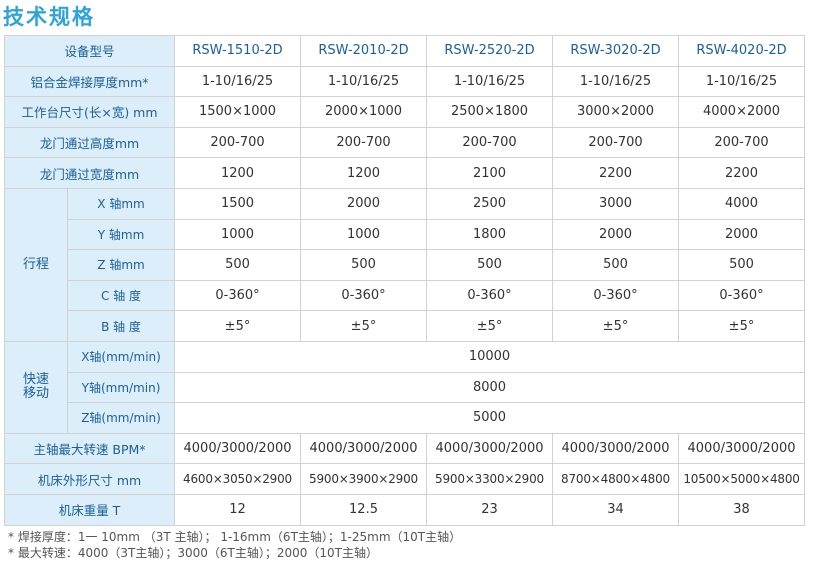 The width and height of the screenshot is (818, 571). I want to click on spec-row-gantry-width: 龙门通过宽度mm 1200 1200 2100 2200 2200, so click(404, 173).